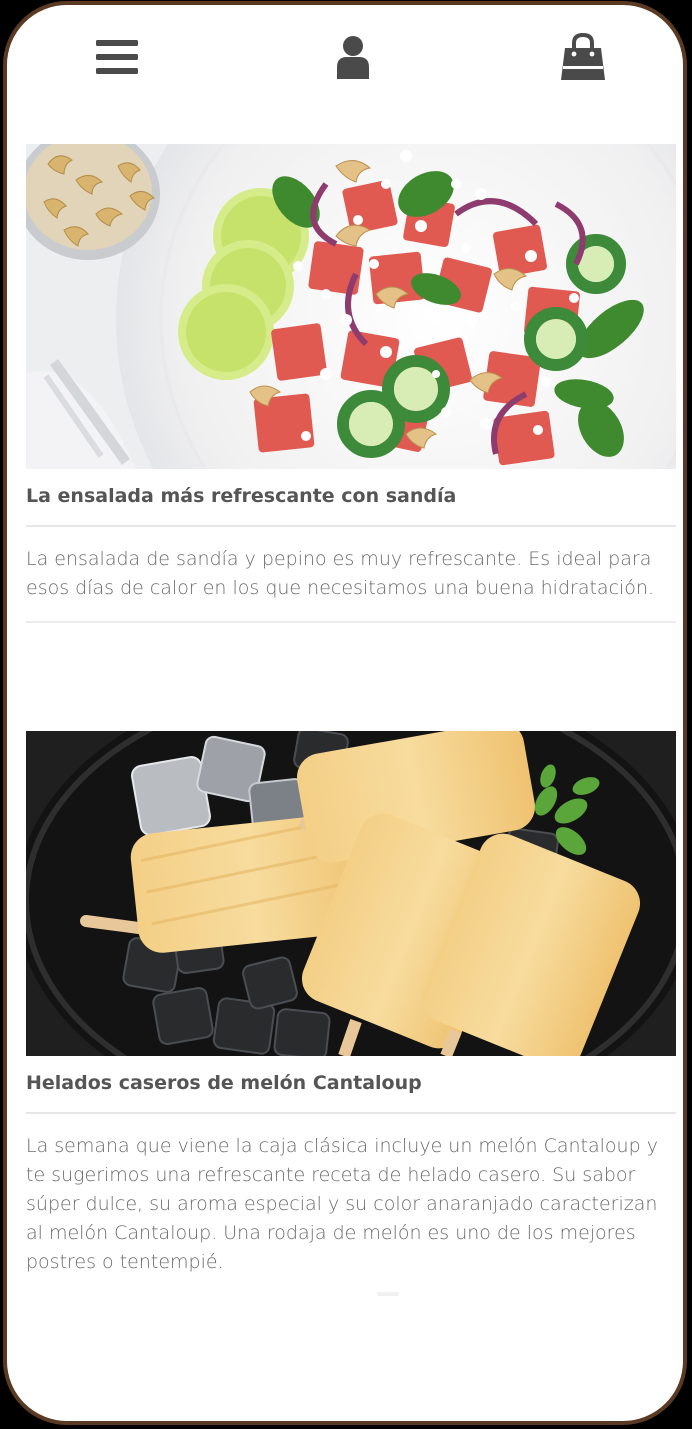 This screenshot has width=692, height=1429. I want to click on menu-button, so click(117, 57).